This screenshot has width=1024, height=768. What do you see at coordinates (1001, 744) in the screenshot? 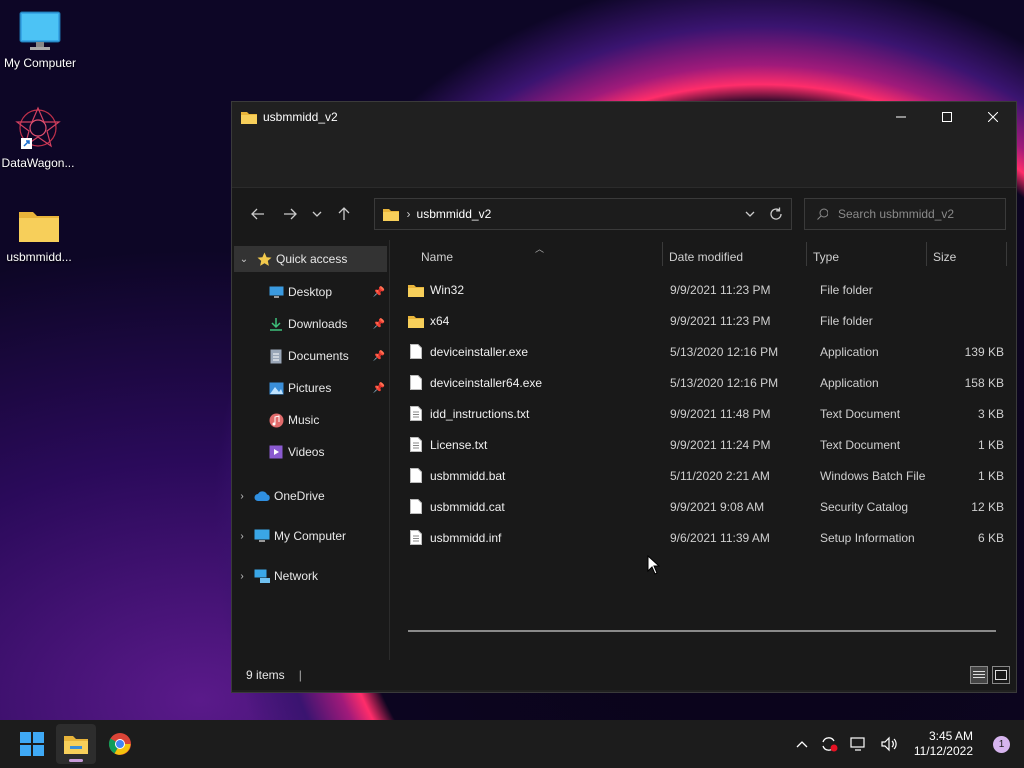
I see `notification-badge: 1` at bounding box center [1001, 744].